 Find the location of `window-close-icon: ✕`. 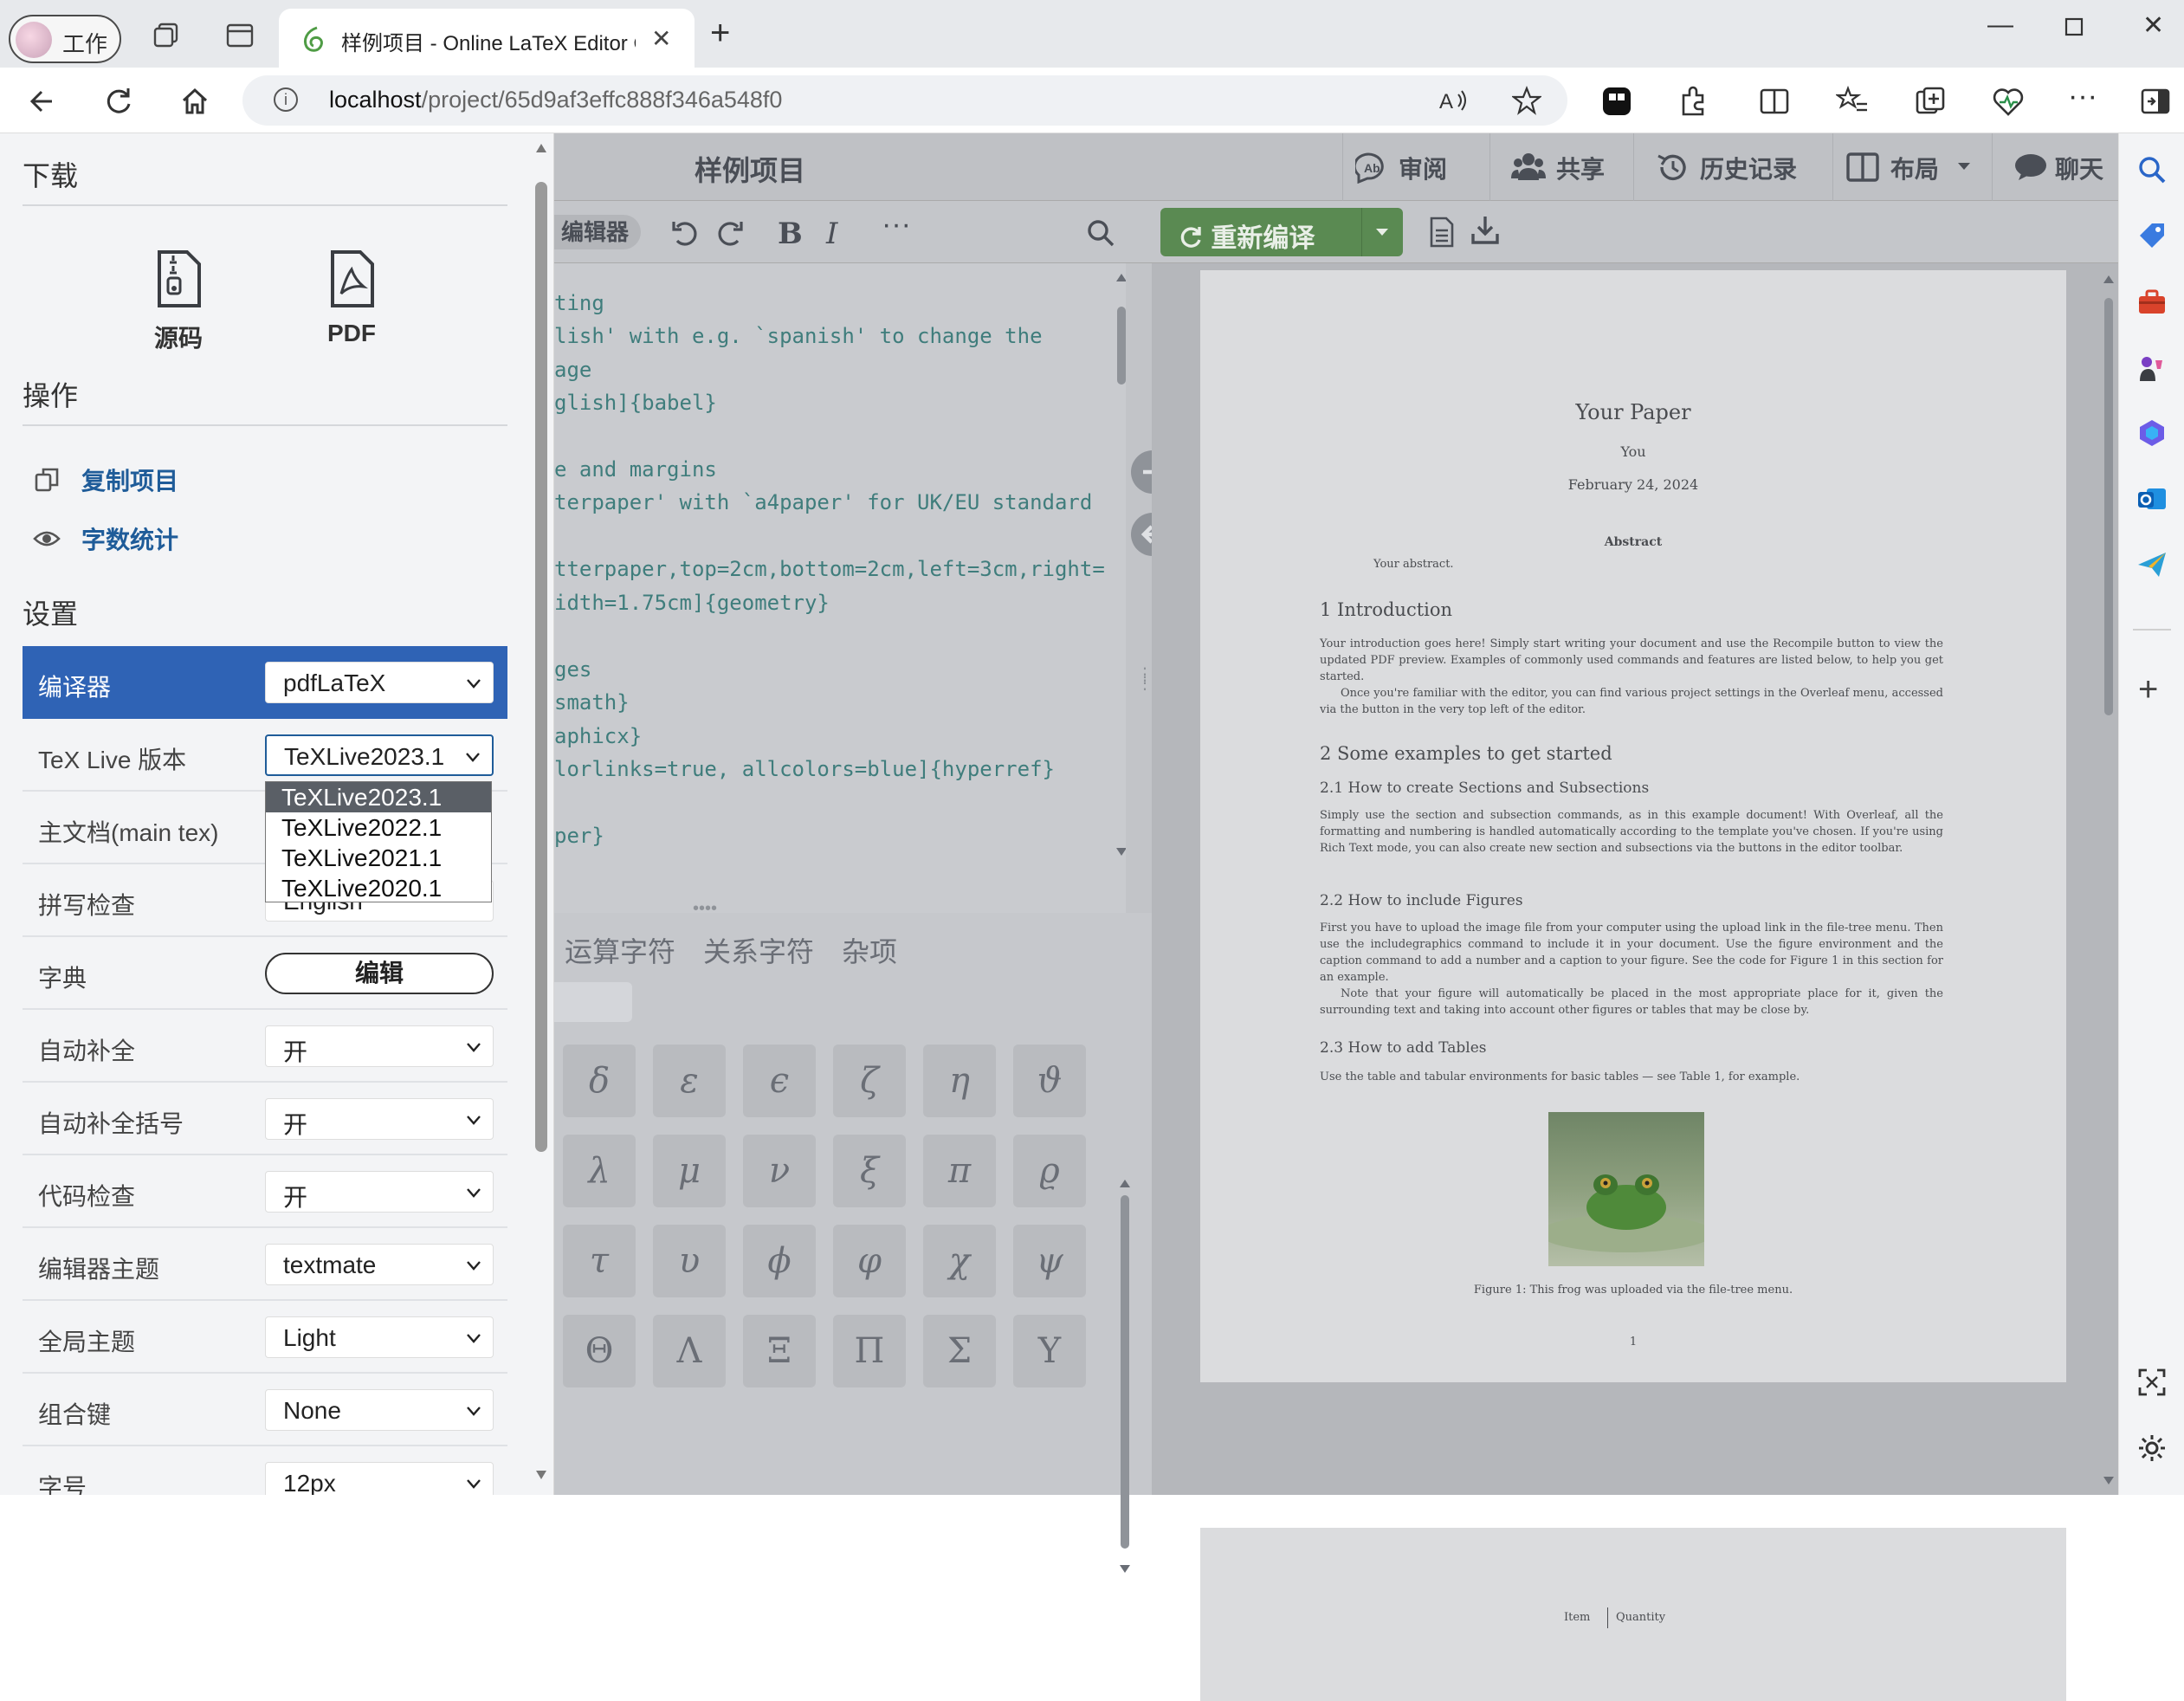

window-close-icon: ✕ is located at coordinates (2153, 25).